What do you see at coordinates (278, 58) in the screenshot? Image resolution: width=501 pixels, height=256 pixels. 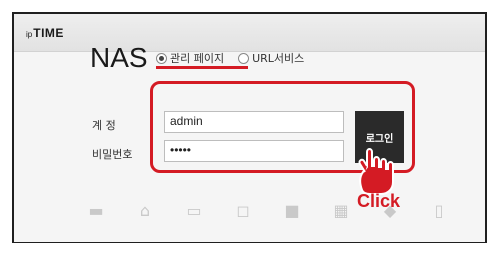 I see `radio-label: URL서비스` at bounding box center [278, 58].